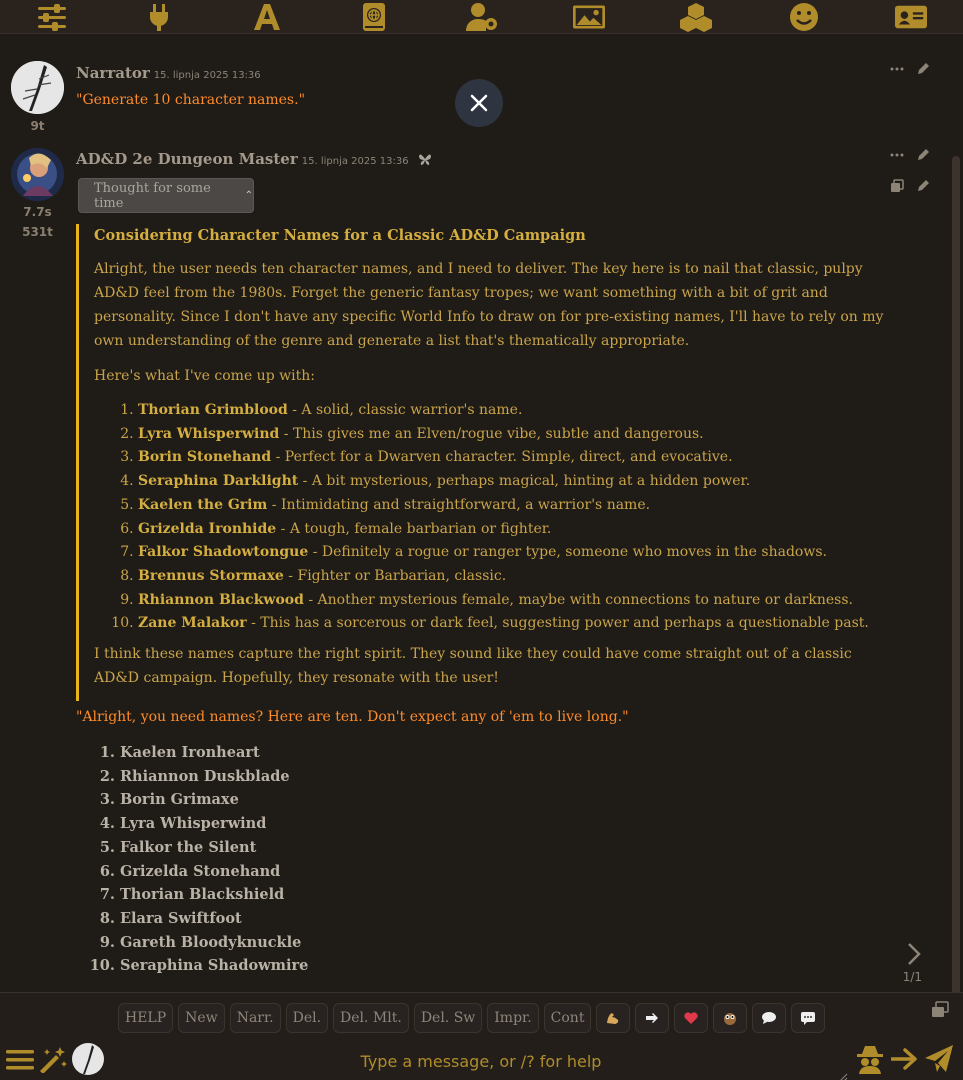 Image resolution: width=963 pixels, height=1080 pixels. What do you see at coordinates (214, 966) in the screenshot?
I see `list-item: Seraphina Shadowmire` at bounding box center [214, 966].